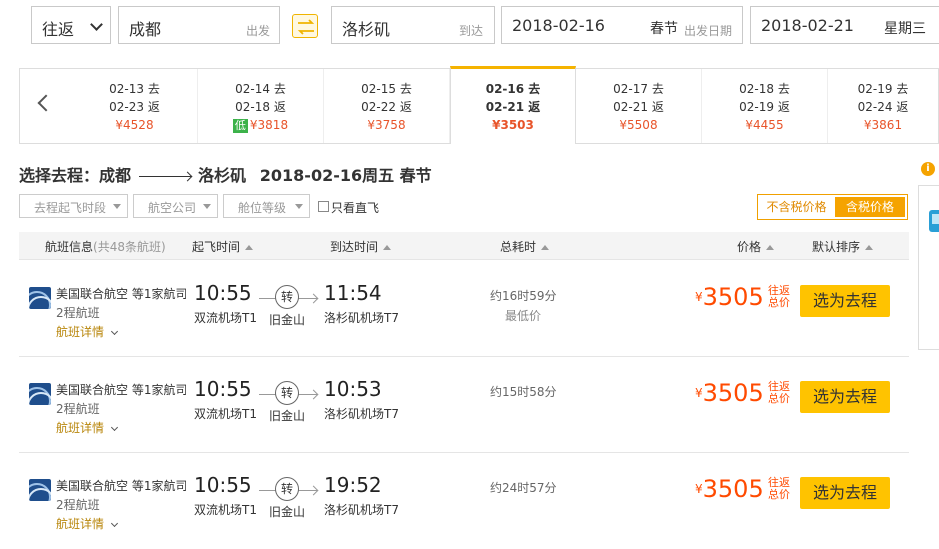 Image resolution: width=939 pixels, height=549 pixels. Describe the element at coordinates (355, 207) in the screenshot. I see `direct-only-label: 只看直飞` at that location.